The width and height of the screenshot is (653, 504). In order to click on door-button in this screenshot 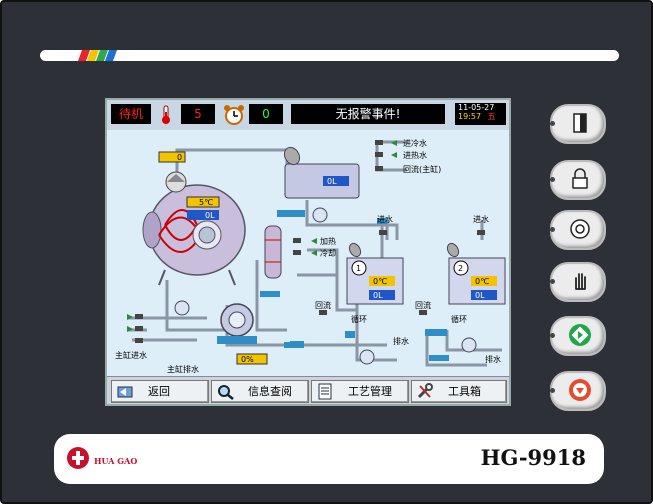, I will do `click(578, 124)`.